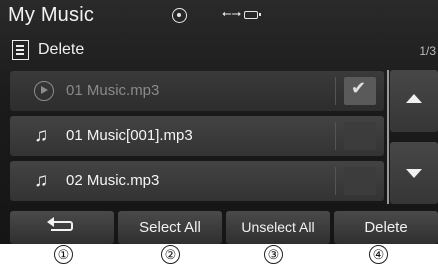 The width and height of the screenshot is (438, 264). What do you see at coordinates (179, 15) in the screenshot?
I see `disc-icon` at bounding box center [179, 15].